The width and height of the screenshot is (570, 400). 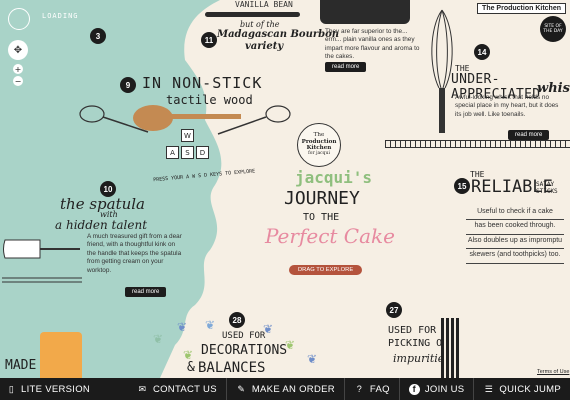 I want to click on section-badge-3: 3, so click(x=98, y=36).